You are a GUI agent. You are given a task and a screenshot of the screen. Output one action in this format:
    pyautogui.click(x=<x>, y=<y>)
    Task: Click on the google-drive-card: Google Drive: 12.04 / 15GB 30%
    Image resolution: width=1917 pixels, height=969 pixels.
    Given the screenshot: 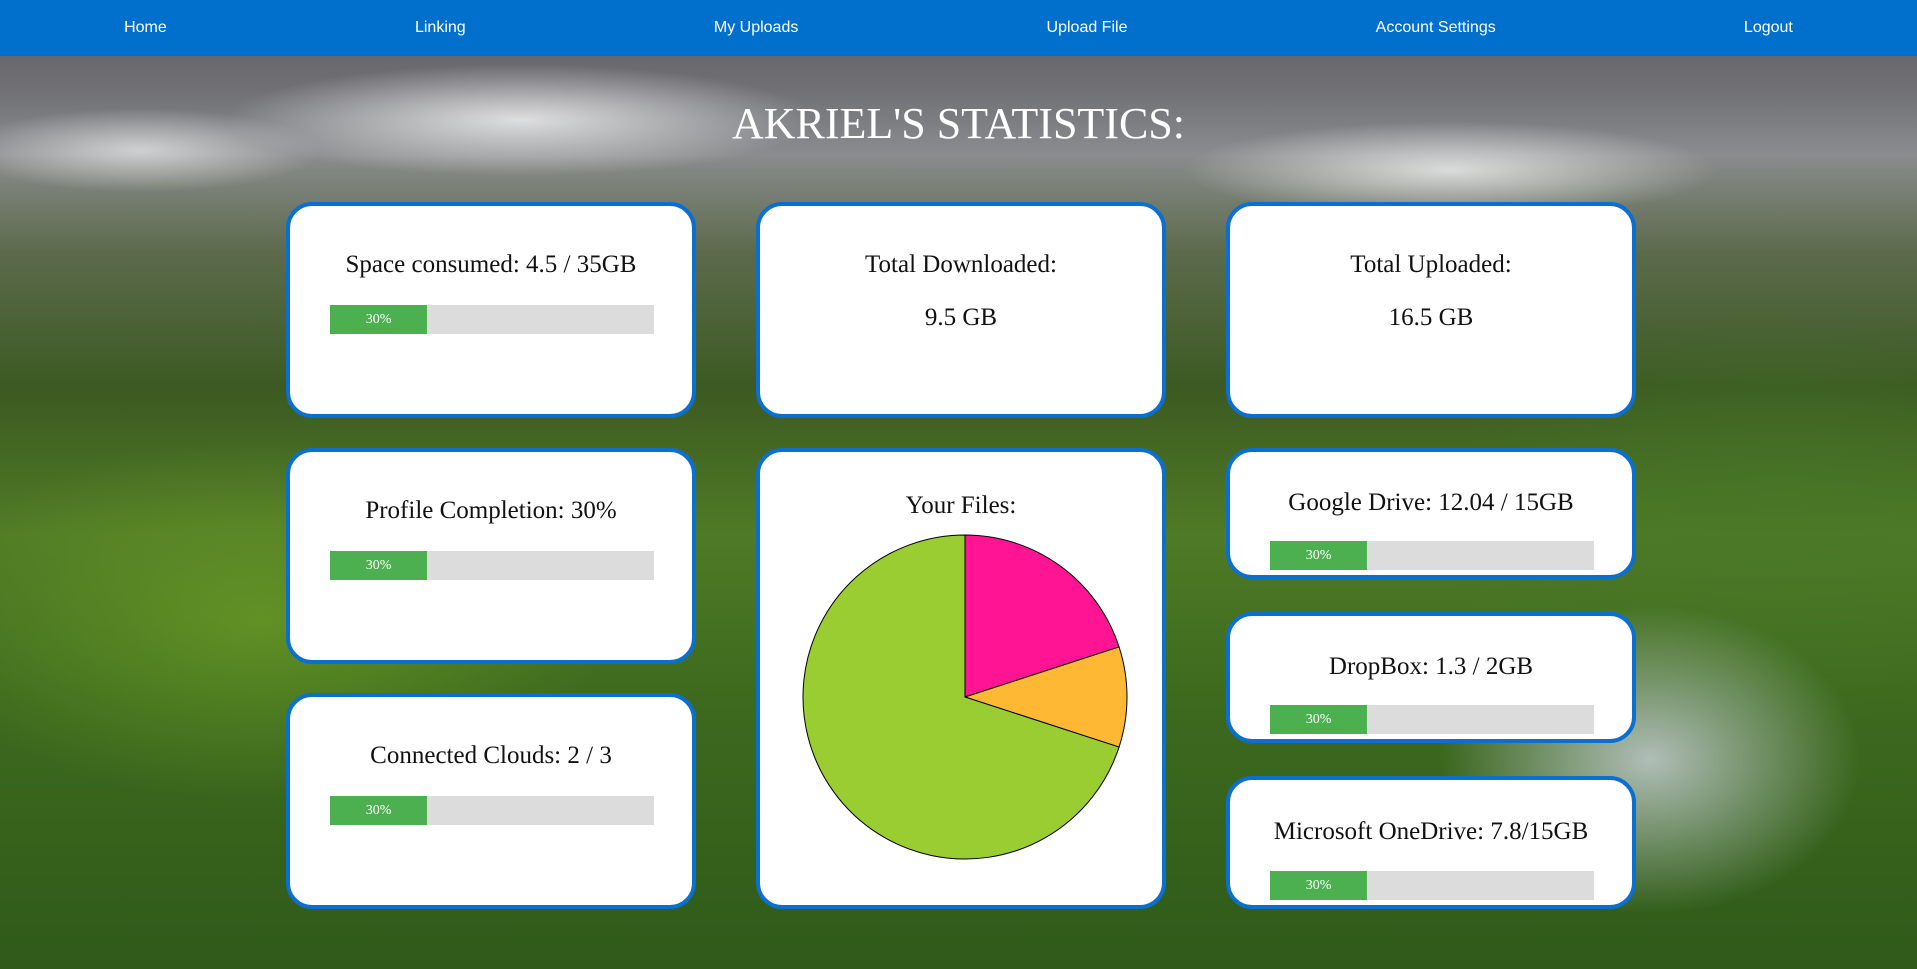 What is the action you would take?
    pyautogui.click(x=1431, y=513)
    